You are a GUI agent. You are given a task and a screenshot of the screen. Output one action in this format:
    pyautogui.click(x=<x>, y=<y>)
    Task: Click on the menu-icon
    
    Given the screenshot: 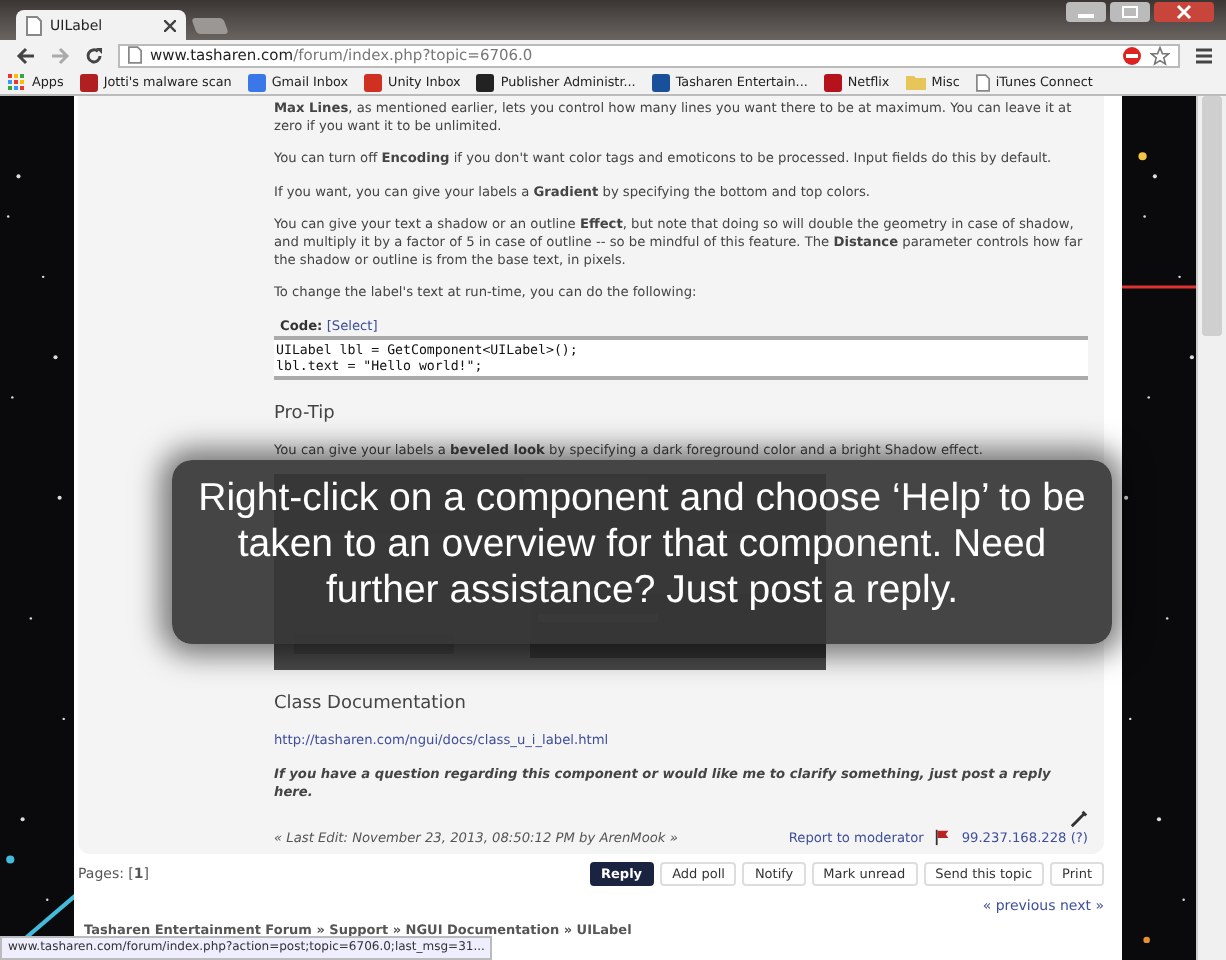 What is the action you would take?
    pyautogui.click(x=1204, y=55)
    